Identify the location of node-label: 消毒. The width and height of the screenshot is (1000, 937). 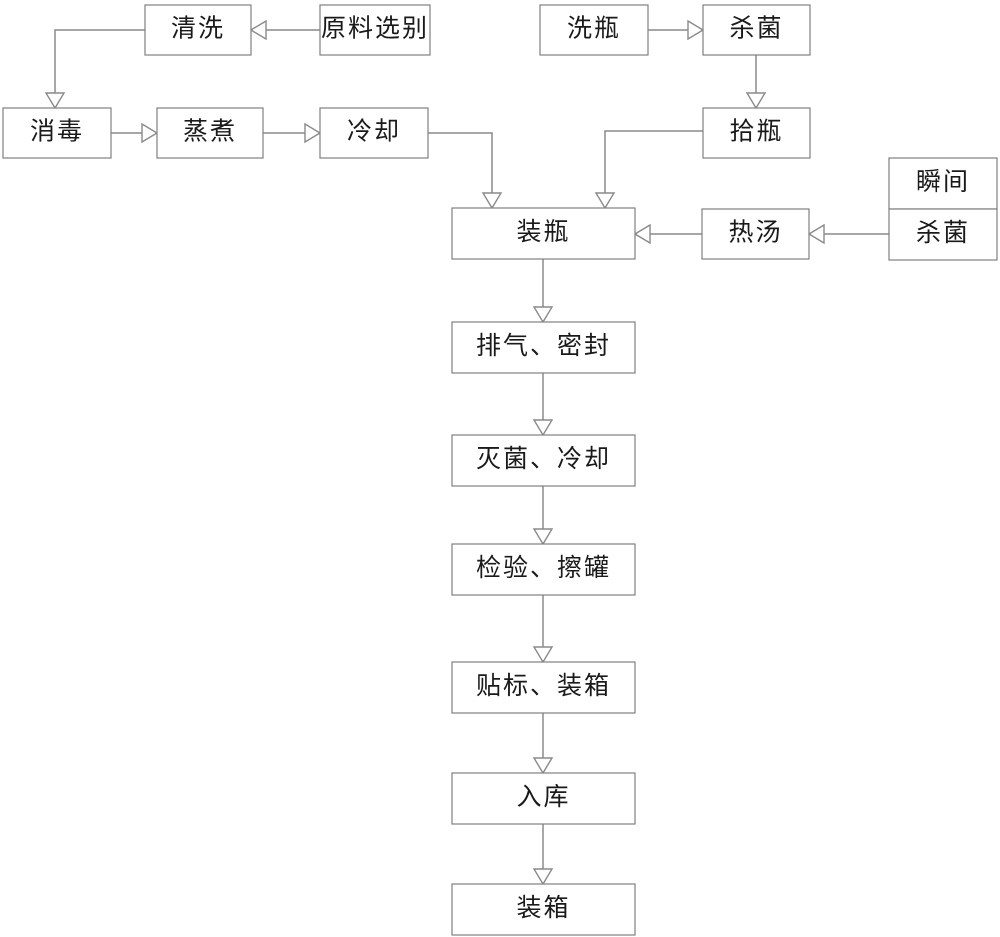
(57, 132).